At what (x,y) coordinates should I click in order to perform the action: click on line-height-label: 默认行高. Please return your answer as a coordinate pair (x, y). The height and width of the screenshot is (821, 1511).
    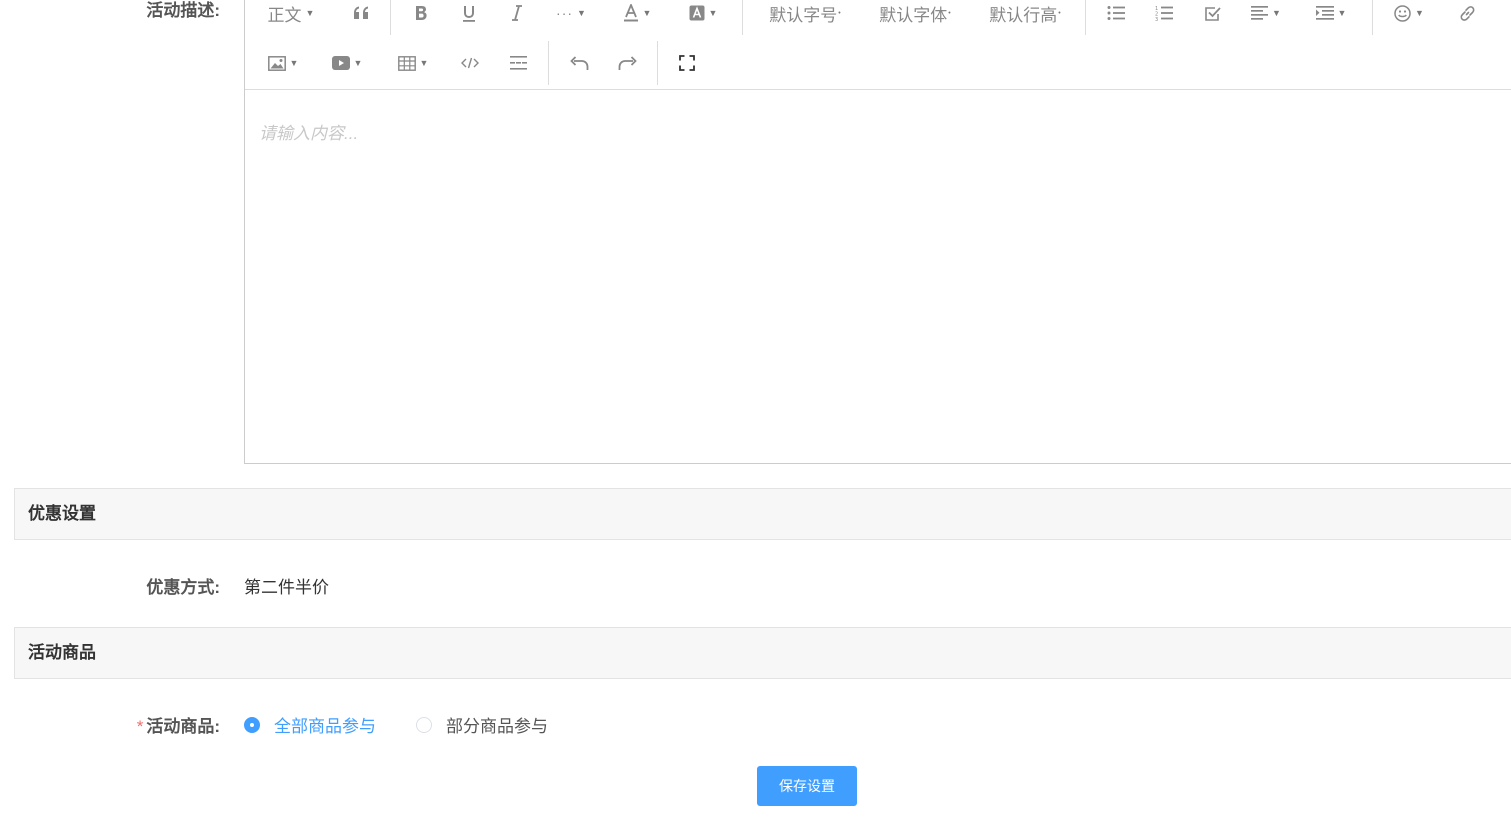
    Looking at the image, I should click on (1023, 15).